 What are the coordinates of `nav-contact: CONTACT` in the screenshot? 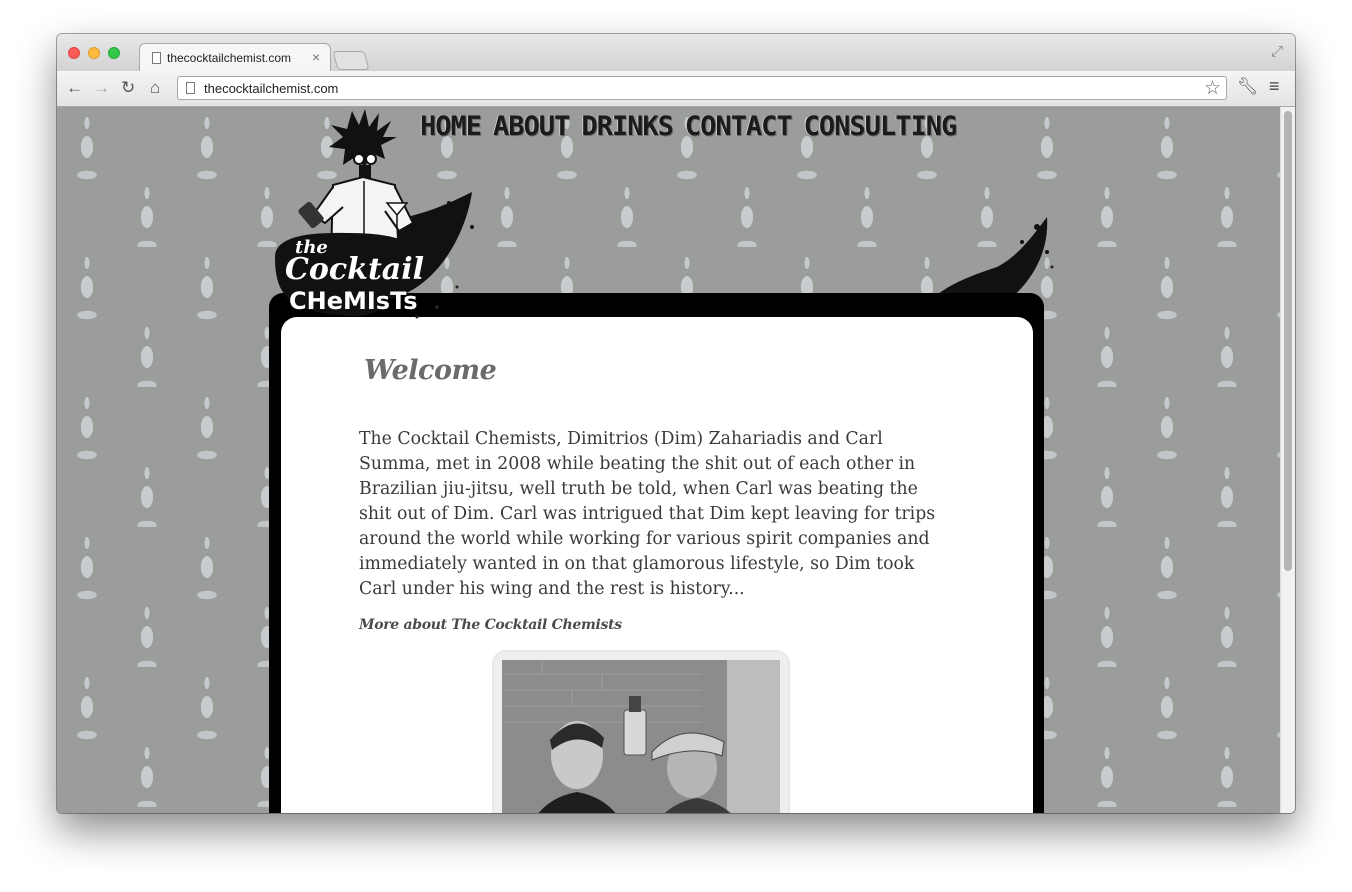 It's located at (739, 126).